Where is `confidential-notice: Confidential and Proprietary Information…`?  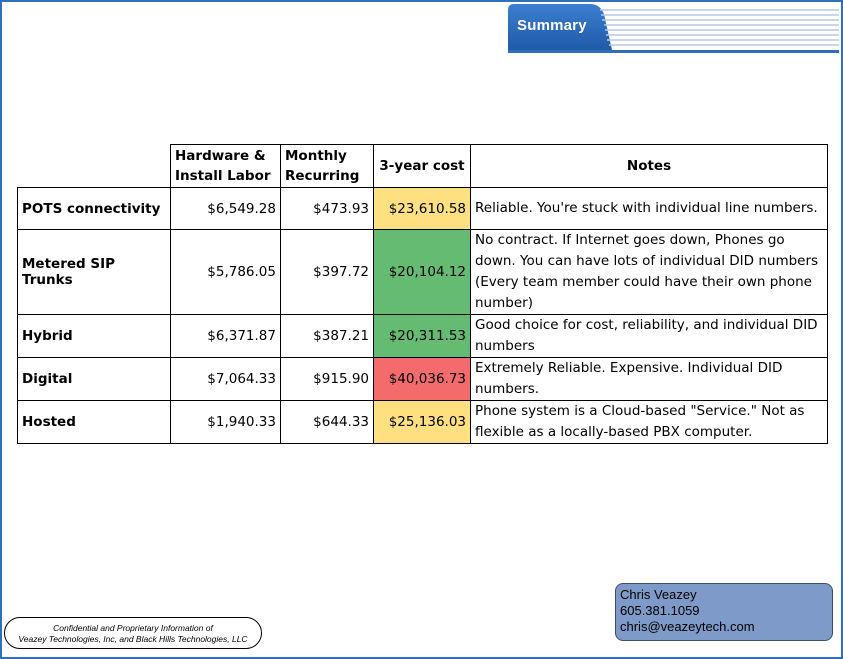 confidential-notice: Confidential and Proprietary Information… is located at coordinates (133, 633).